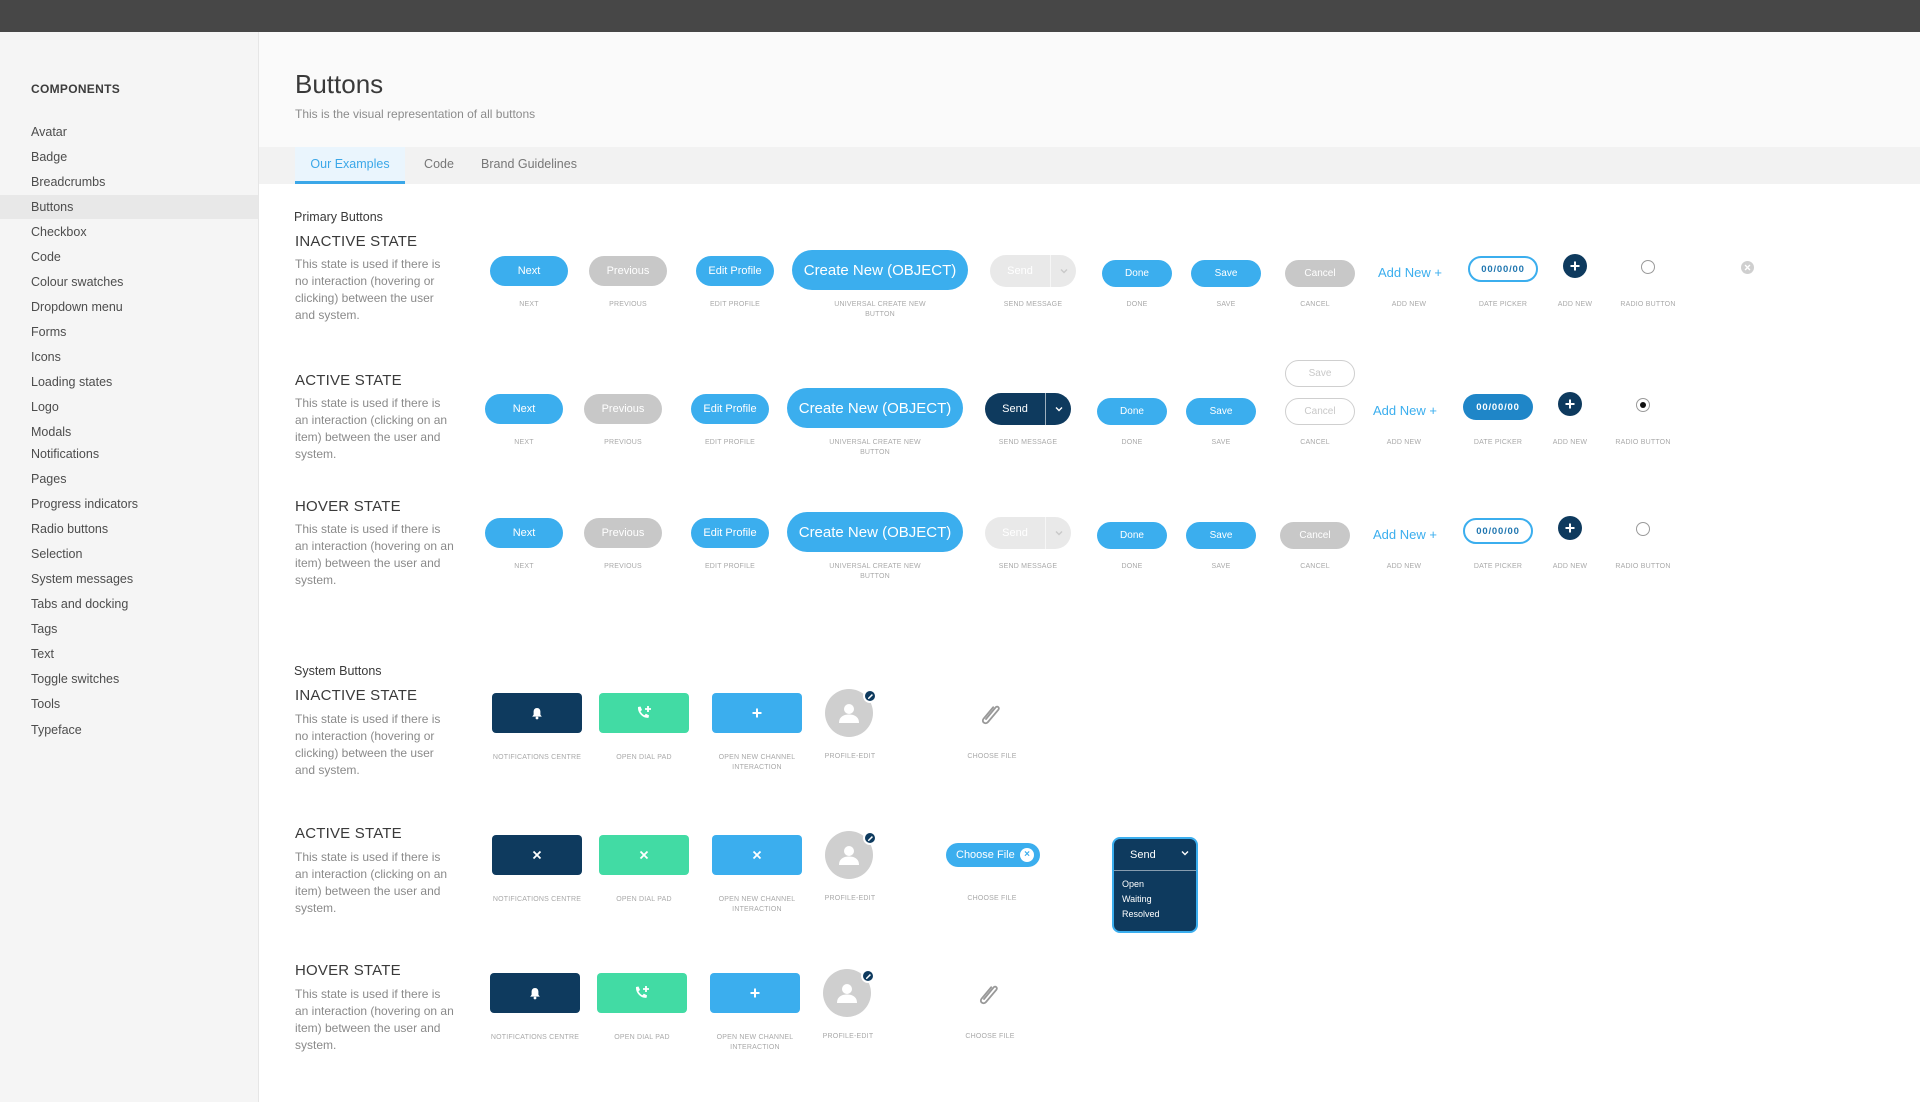  What do you see at coordinates (129, 207) in the screenshot?
I see `sidebar-item-buttons: Buttons` at bounding box center [129, 207].